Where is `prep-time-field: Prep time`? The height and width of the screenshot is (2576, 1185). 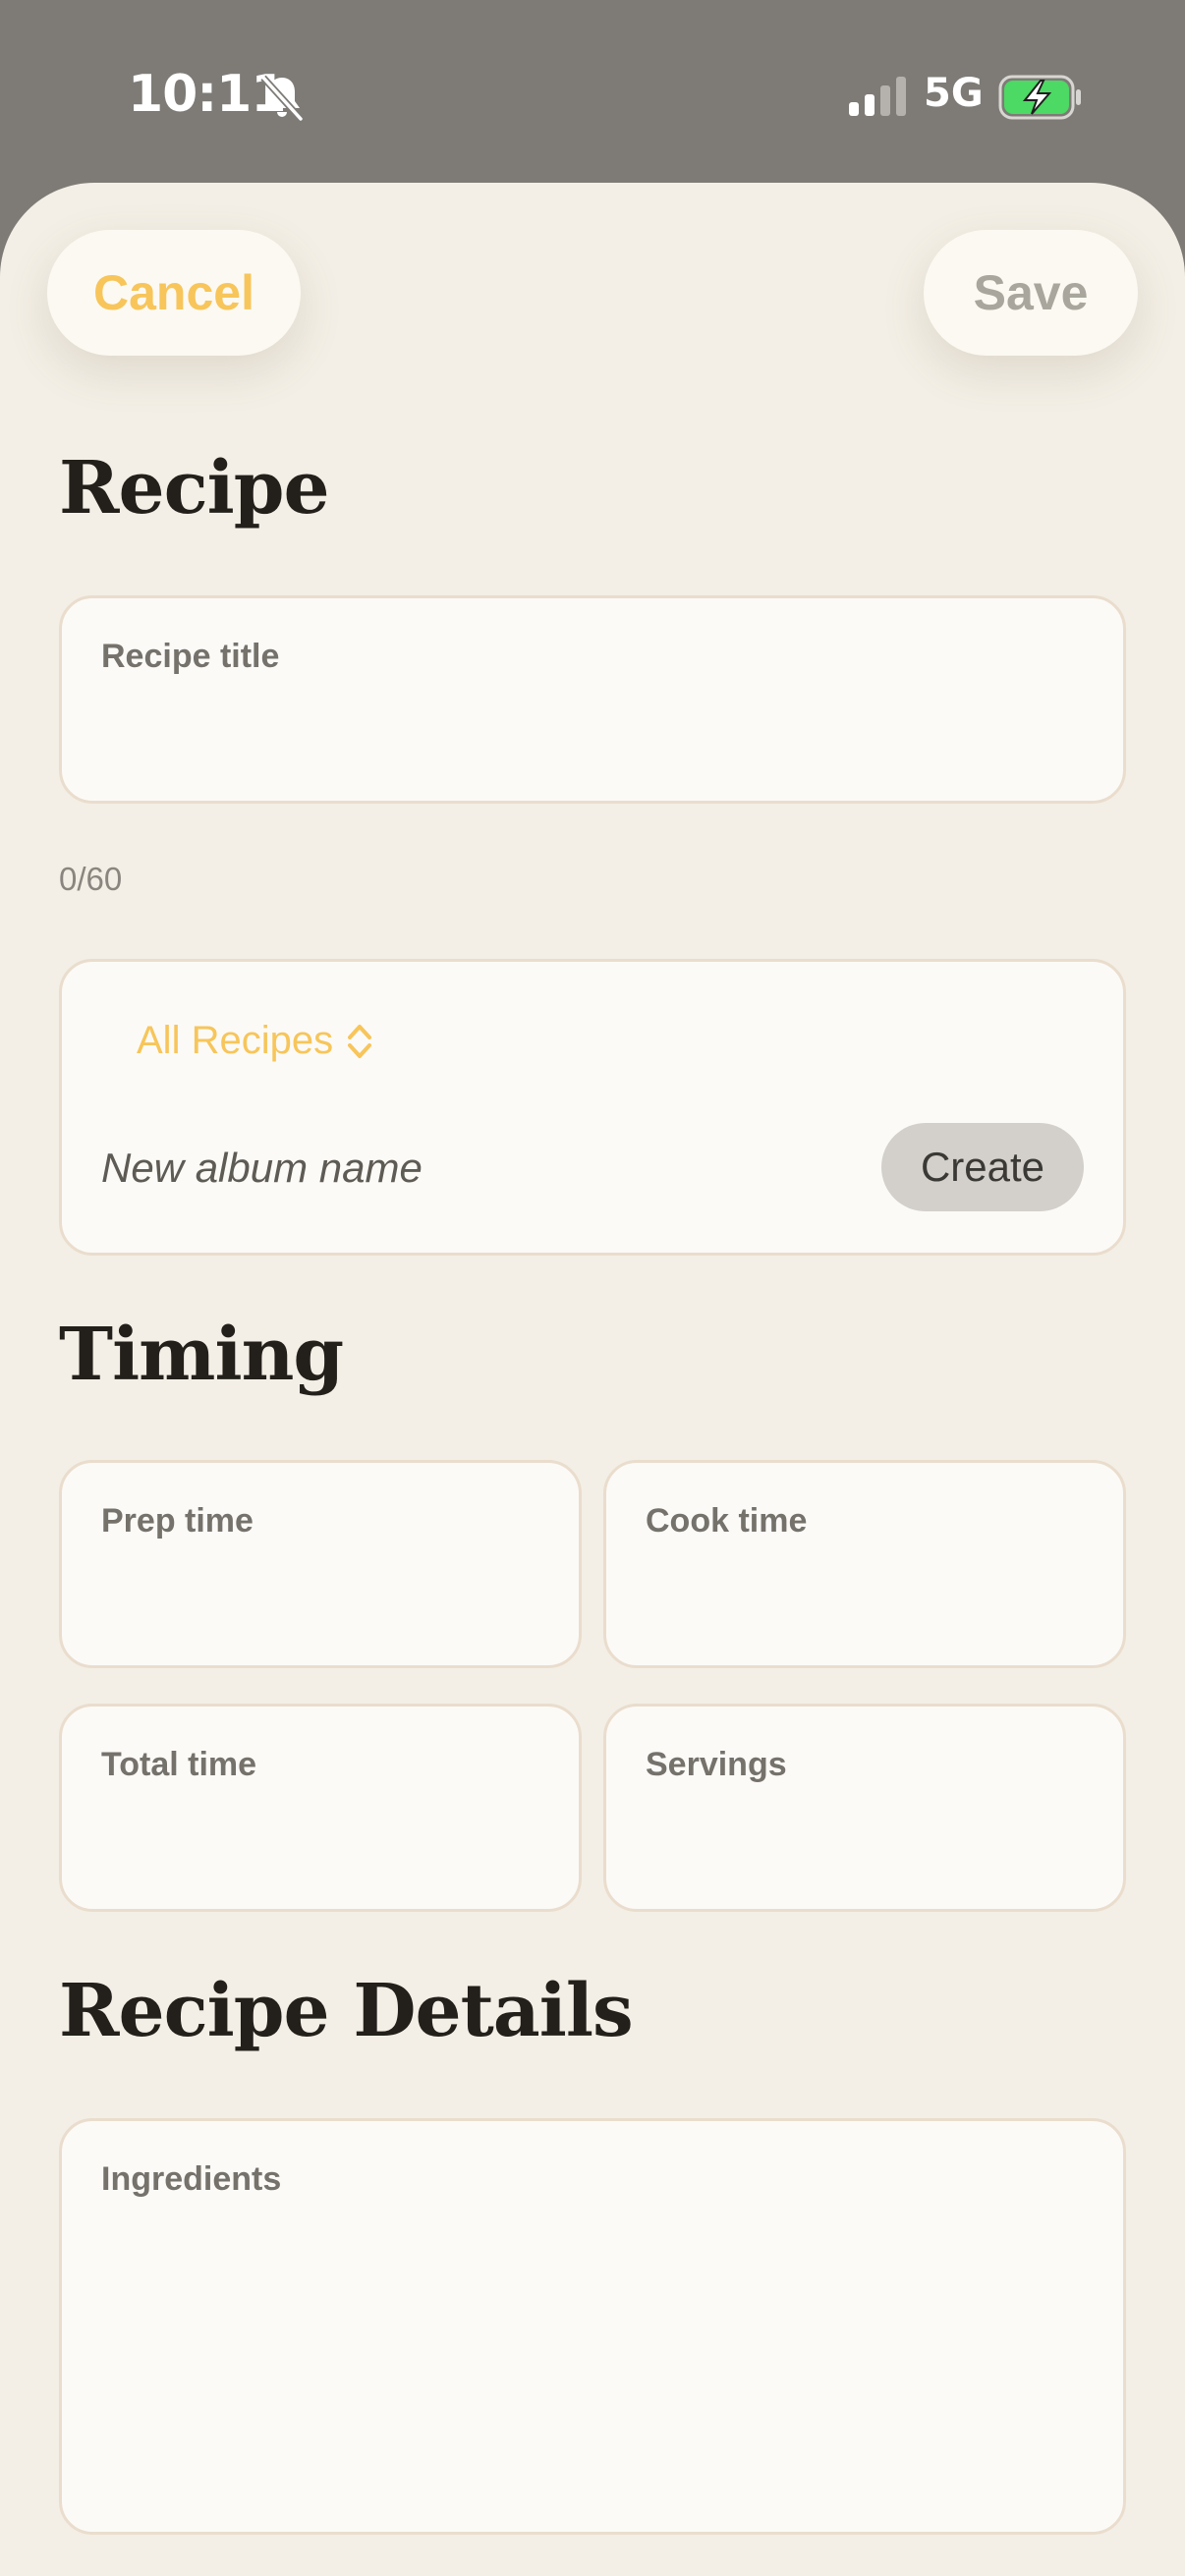 prep-time-field: Prep time is located at coordinates (320, 1564).